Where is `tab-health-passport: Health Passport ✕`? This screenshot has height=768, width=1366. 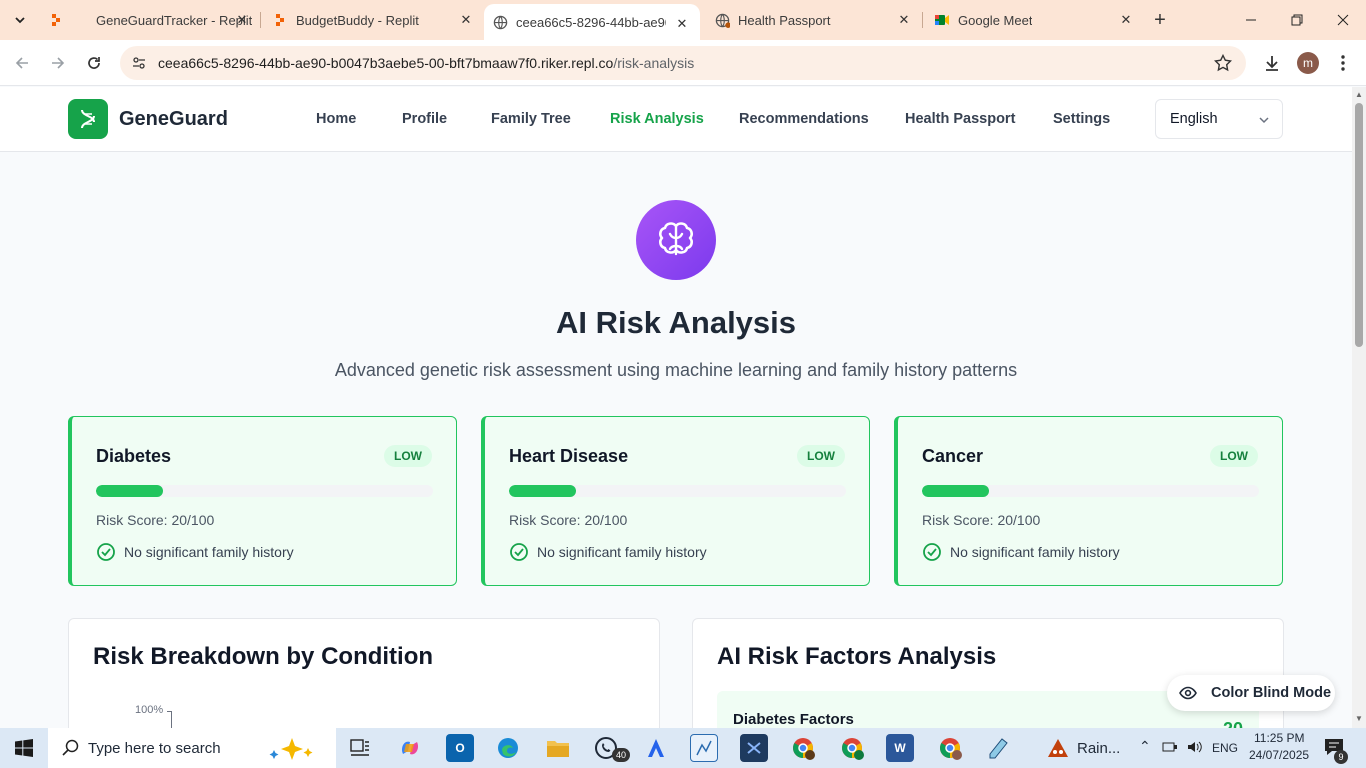
tab-health-passport: Health Passport ✕ is located at coordinates (812, 20).